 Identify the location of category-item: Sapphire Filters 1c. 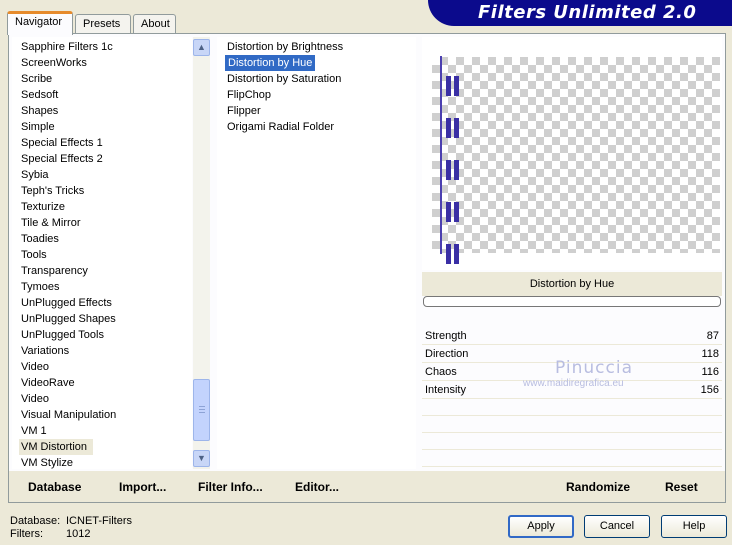
(67, 47).